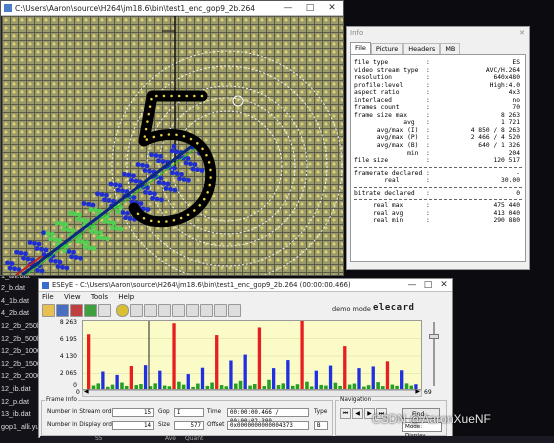 This screenshot has width=554, height=443. What do you see at coordinates (422, 48) in the screenshot?
I see `tab-headers: Headers` at bounding box center [422, 48].